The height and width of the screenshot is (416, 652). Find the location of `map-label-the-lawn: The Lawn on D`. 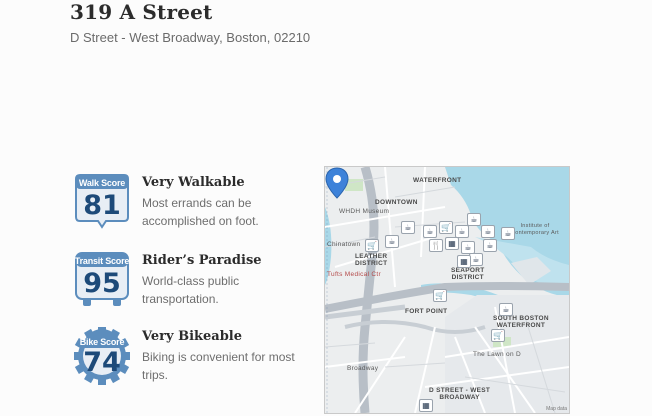

map-label-the-lawn: The Lawn on D is located at coordinates (497, 354).